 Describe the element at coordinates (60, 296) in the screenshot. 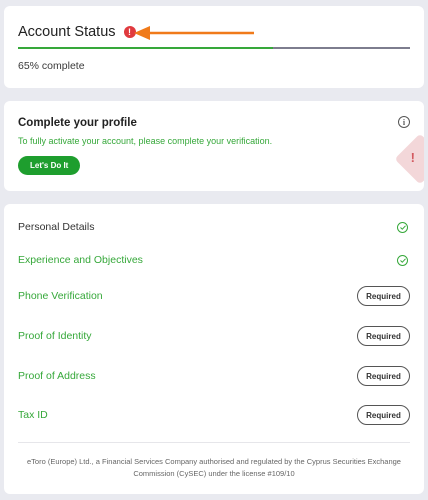

I see `list-item-label: Phone Verification` at that location.